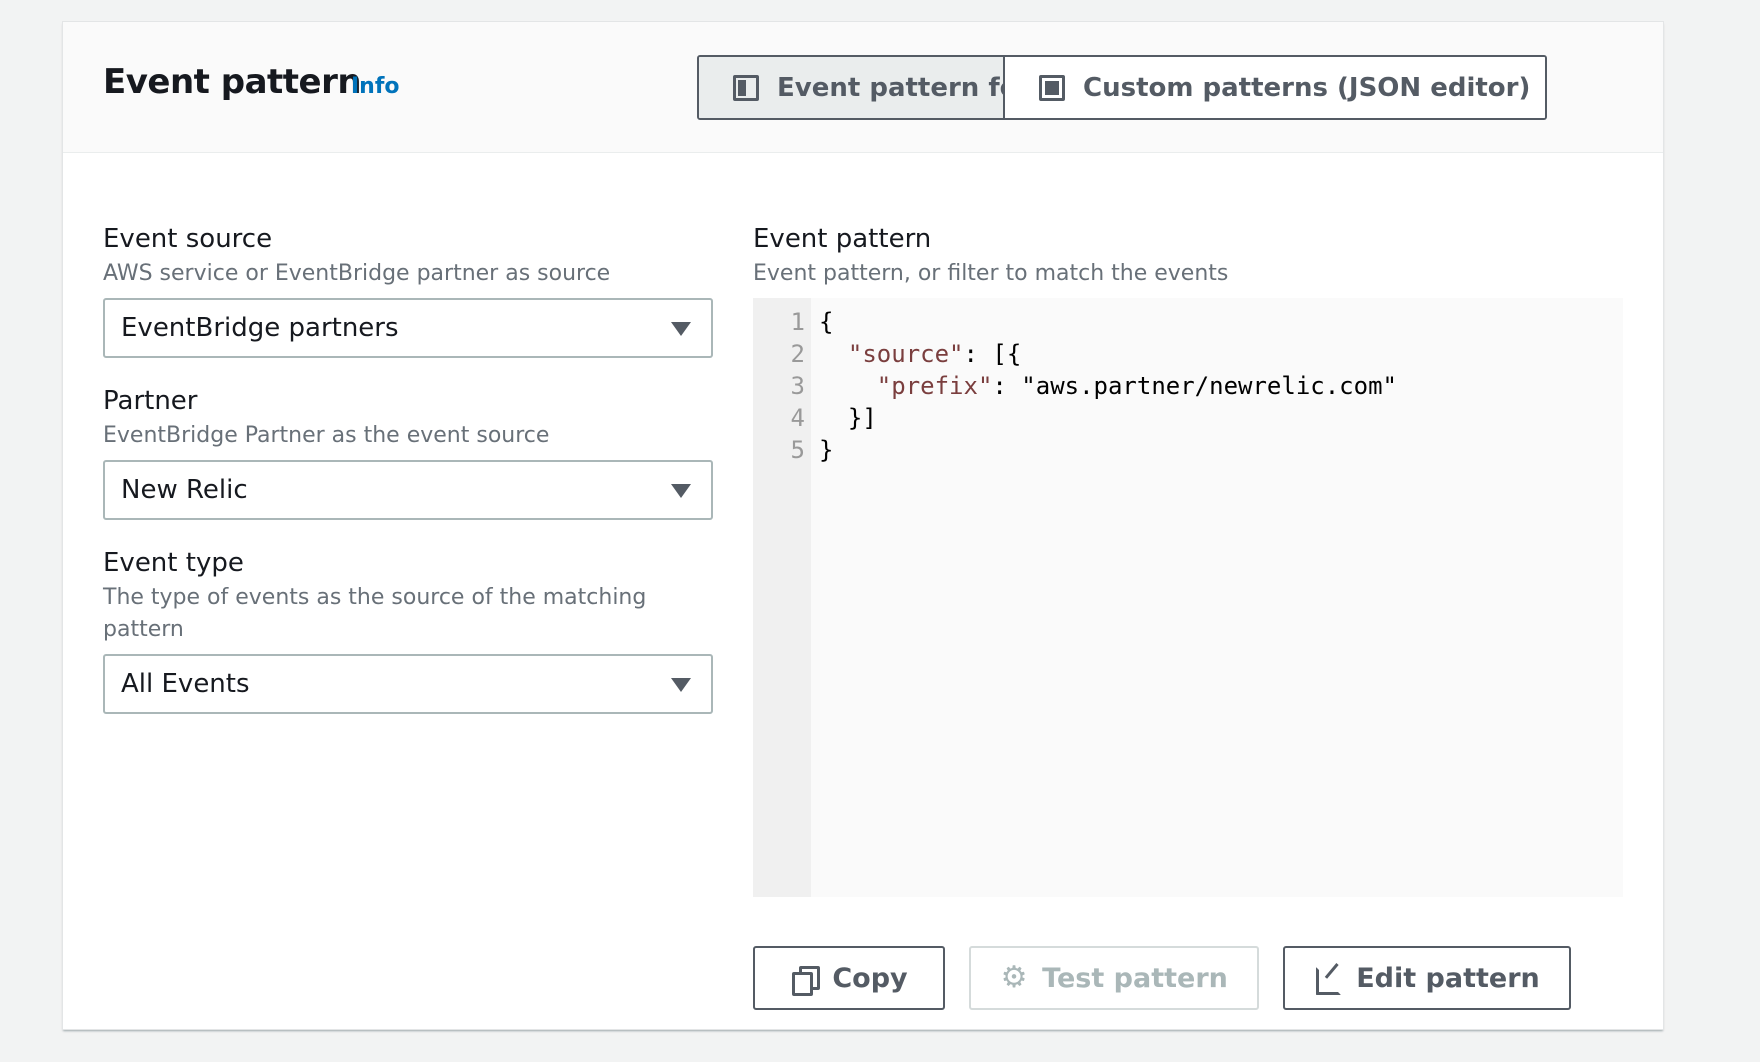  Describe the element at coordinates (782, 450) in the screenshot. I see `line-number-cell: 5` at that location.